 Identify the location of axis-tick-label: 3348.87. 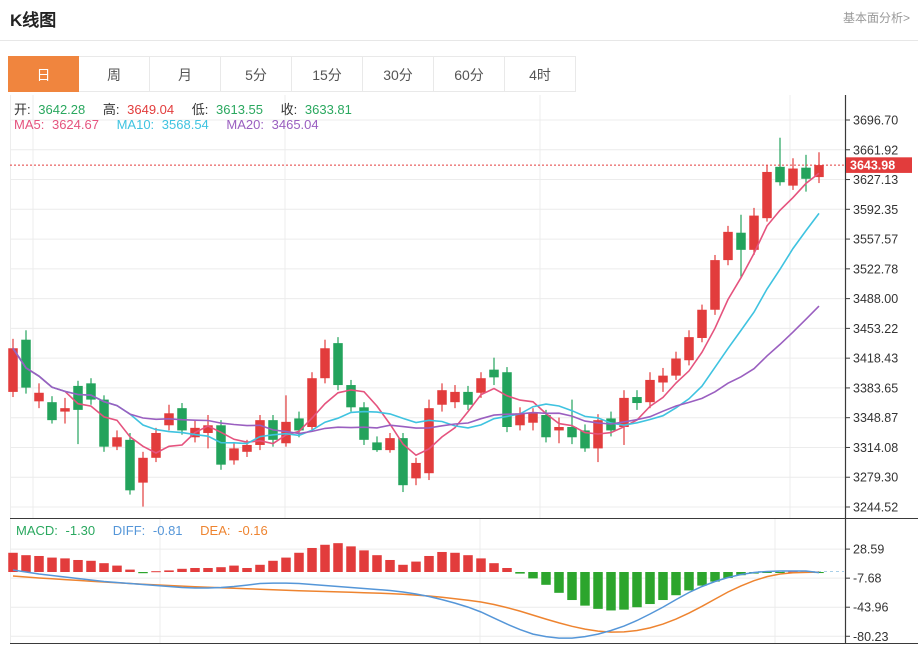
(875, 418).